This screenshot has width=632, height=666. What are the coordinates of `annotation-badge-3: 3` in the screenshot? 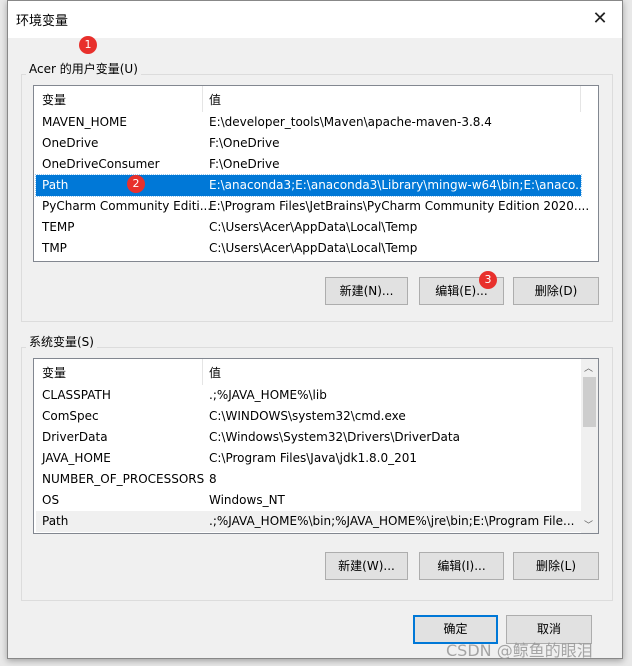 It's located at (488, 280).